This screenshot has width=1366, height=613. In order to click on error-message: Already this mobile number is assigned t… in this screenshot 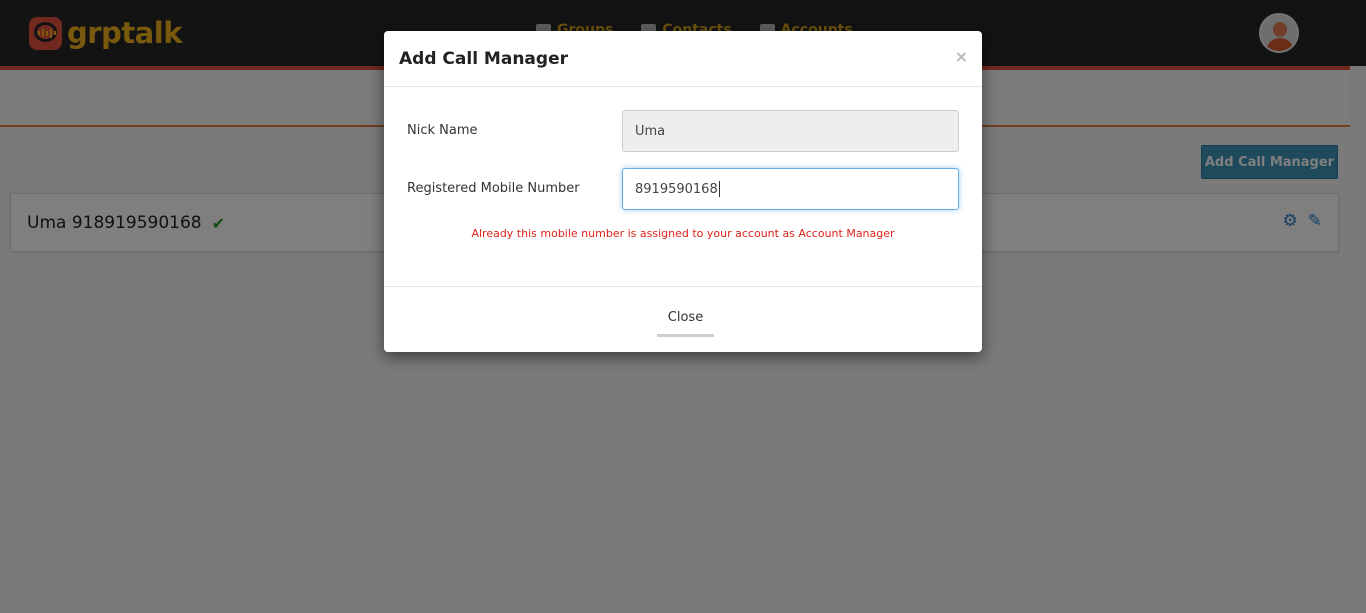, I will do `click(683, 233)`.